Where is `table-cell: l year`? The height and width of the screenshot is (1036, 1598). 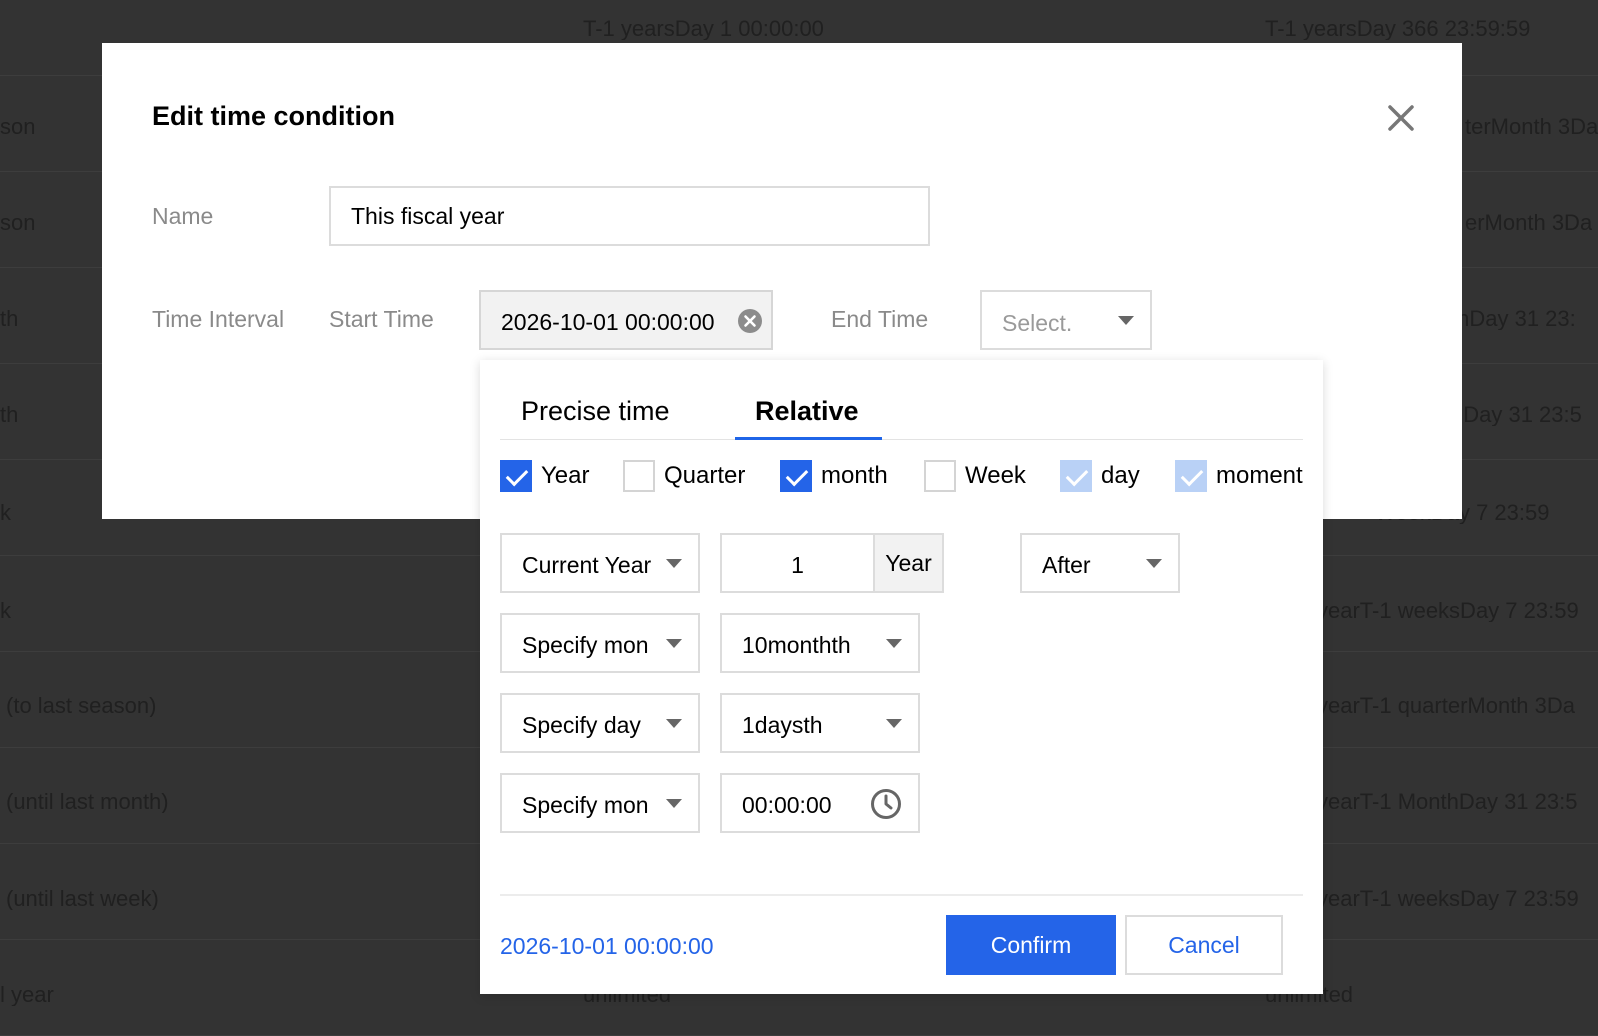 table-cell: l year is located at coordinates (27, 995).